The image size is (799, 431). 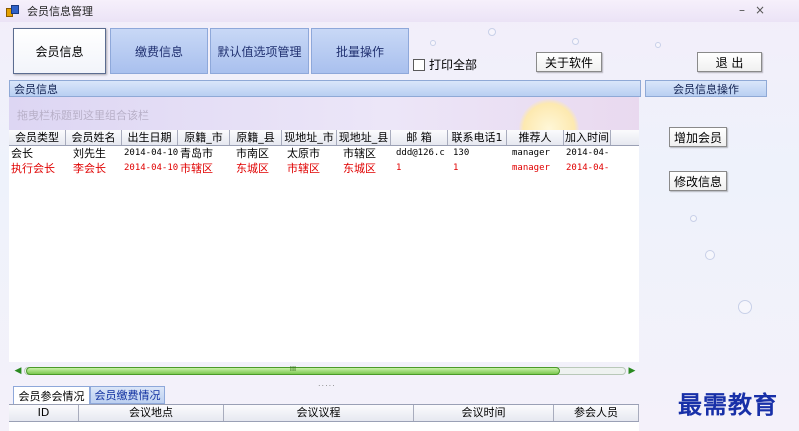 What do you see at coordinates (37, 137) in the screenshot?
I see `column-header: 会员类型` at bounding box center [37, 137].